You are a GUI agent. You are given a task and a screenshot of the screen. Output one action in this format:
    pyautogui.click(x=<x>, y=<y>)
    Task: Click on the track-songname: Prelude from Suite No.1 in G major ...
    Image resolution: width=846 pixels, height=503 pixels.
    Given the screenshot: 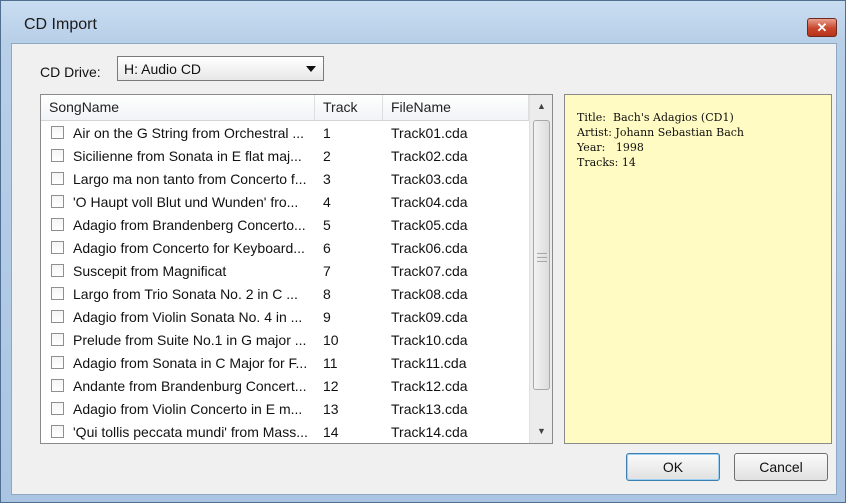 What is the action you would take?
    pyautogui.click(x=190, y=340)
    